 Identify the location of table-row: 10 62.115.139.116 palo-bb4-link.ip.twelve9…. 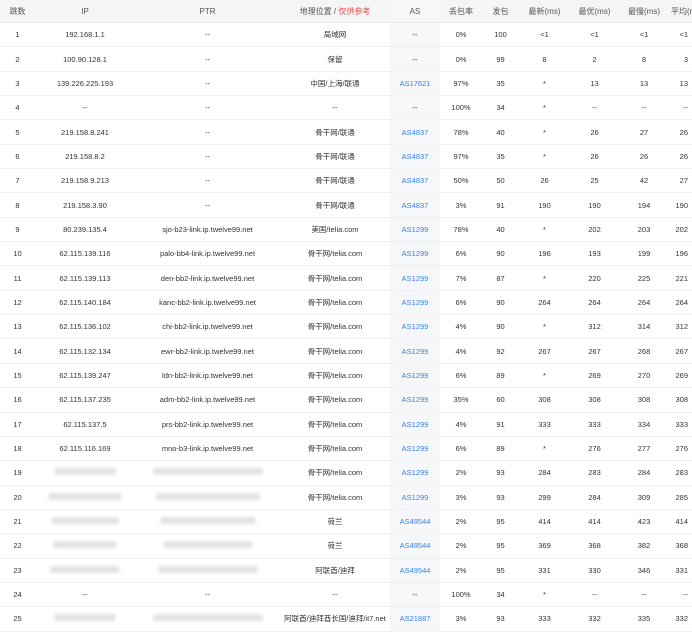
(346, 254).